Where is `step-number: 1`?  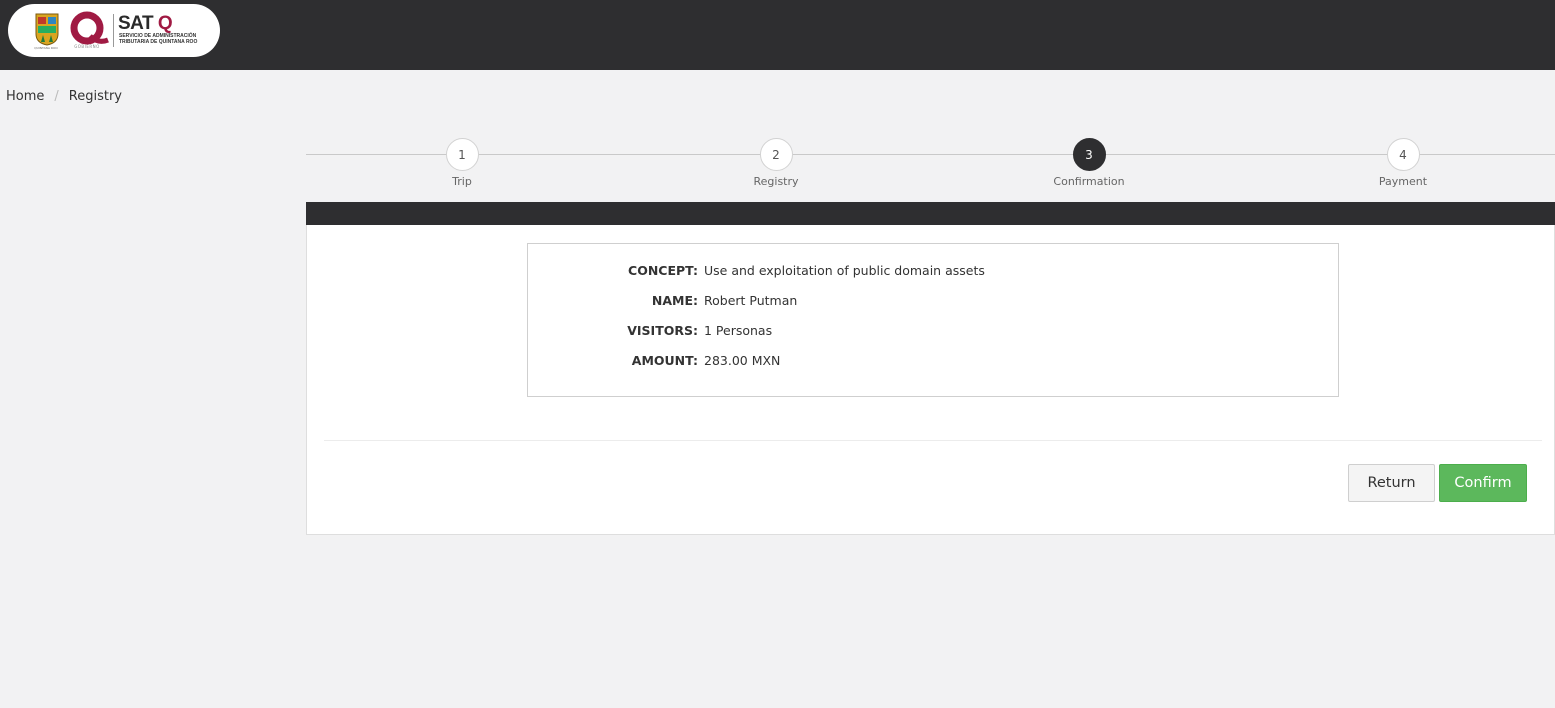 step-number: 1 is located at coordinates (462, 154).